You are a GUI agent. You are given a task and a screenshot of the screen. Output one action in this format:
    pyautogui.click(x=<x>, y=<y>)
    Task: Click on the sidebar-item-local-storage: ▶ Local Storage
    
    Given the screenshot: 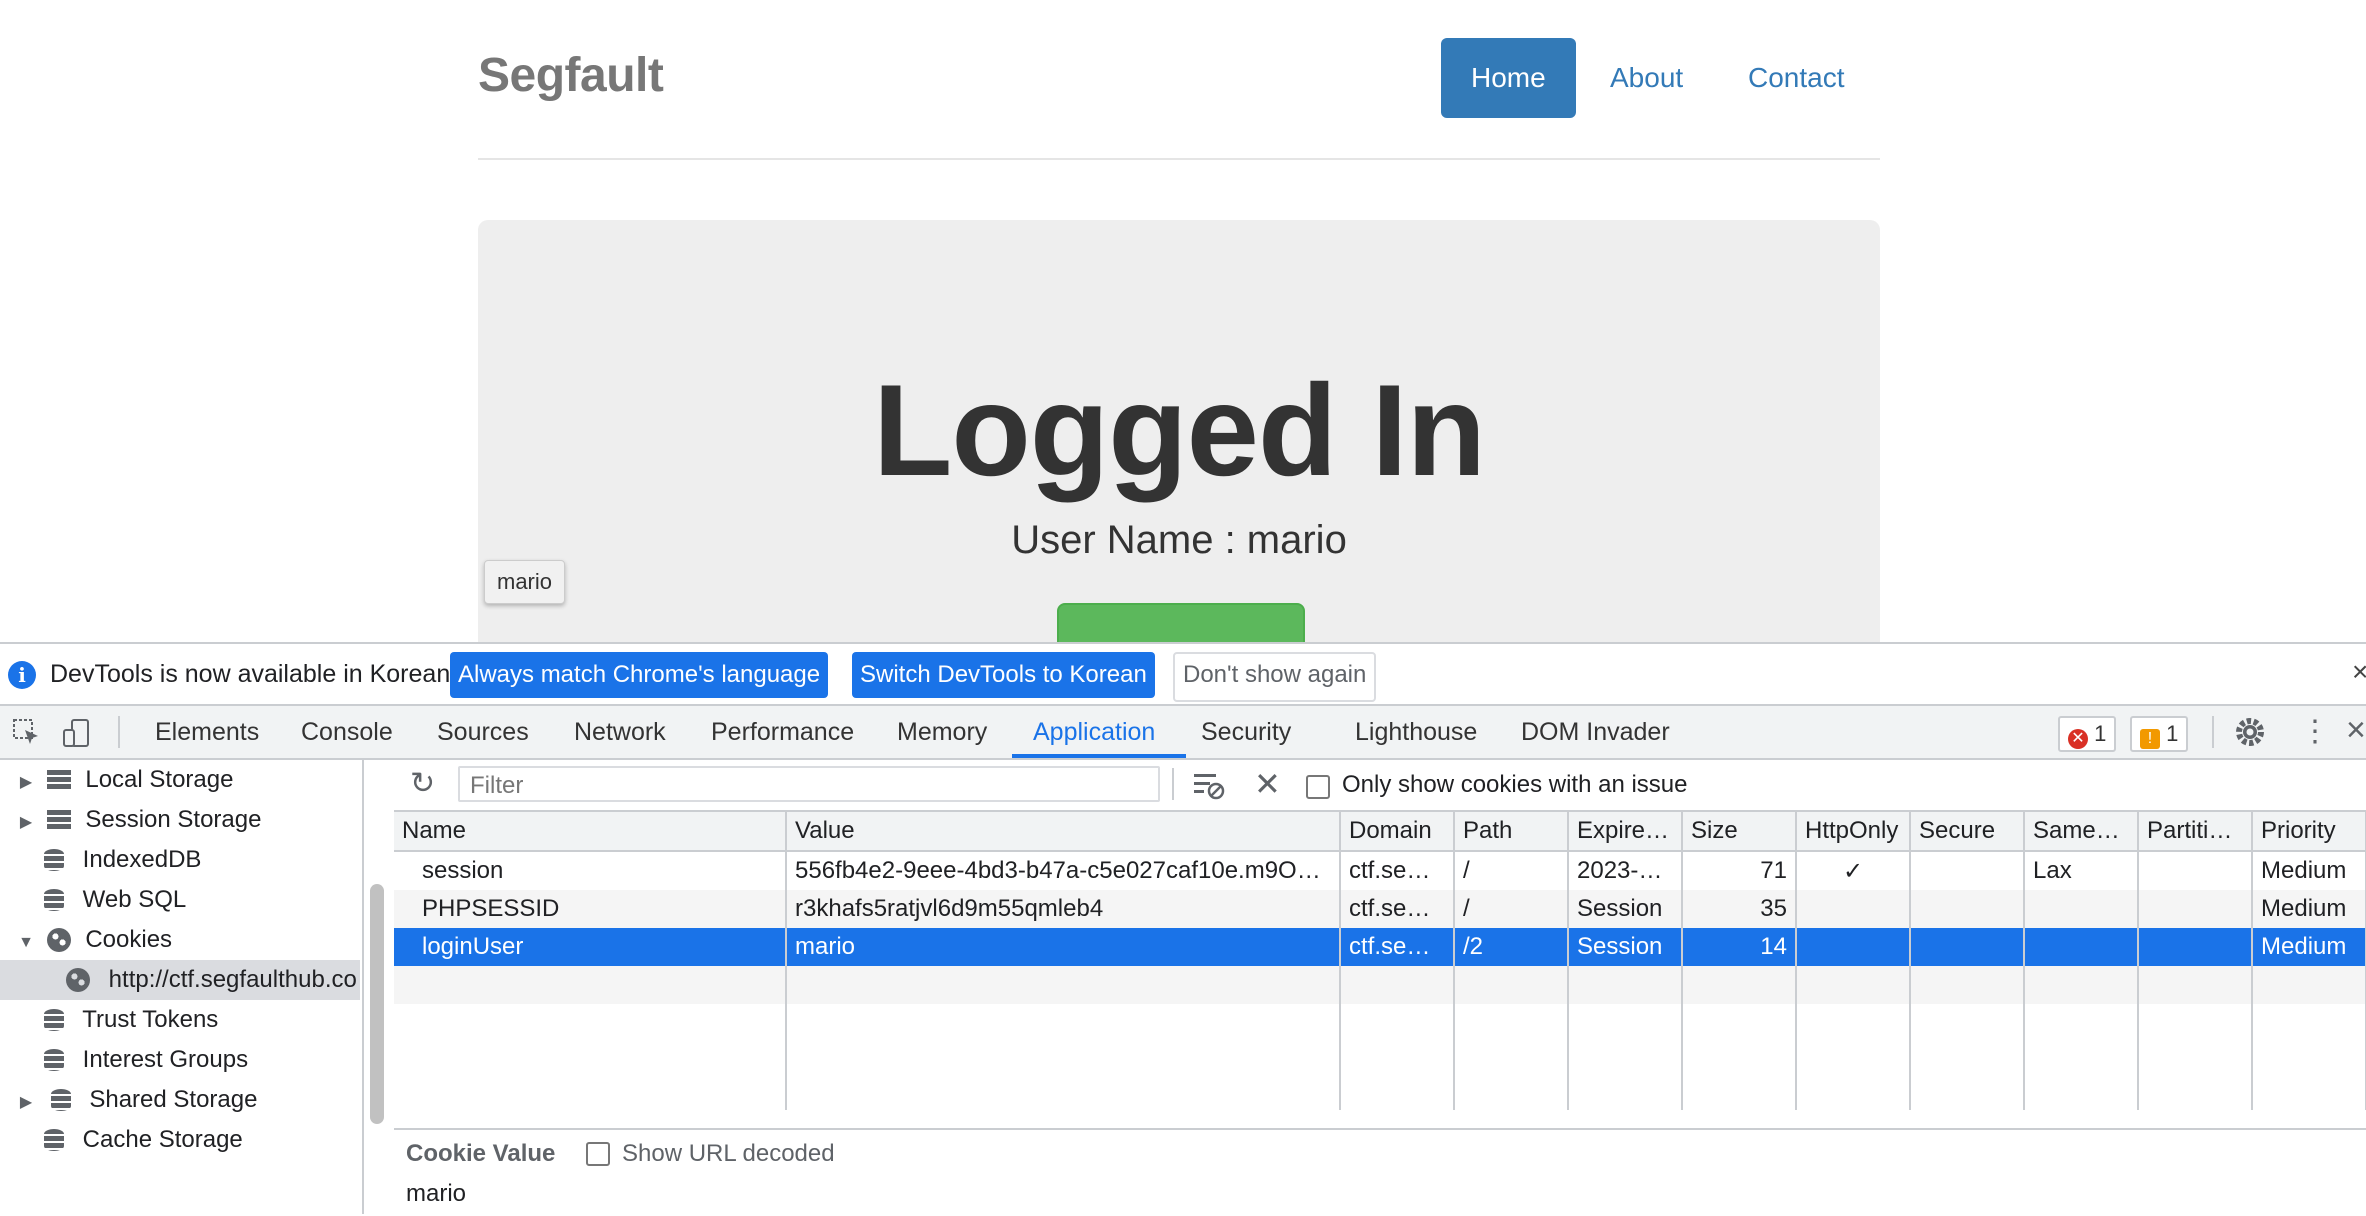 What is the action you would take?
    pyautogui.click(x=180, y=780)
    